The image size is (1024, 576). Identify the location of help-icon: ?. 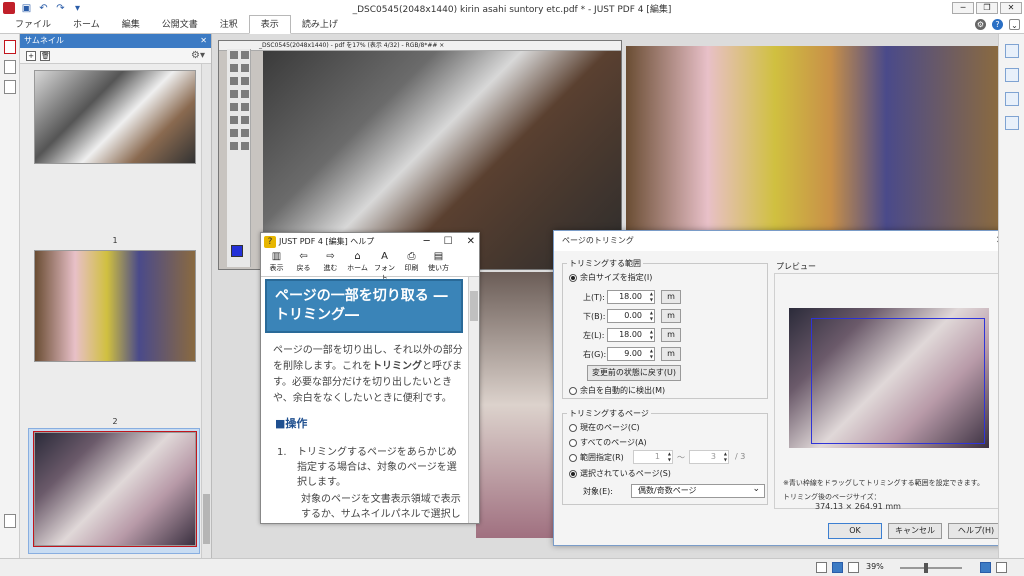
(997, 24).